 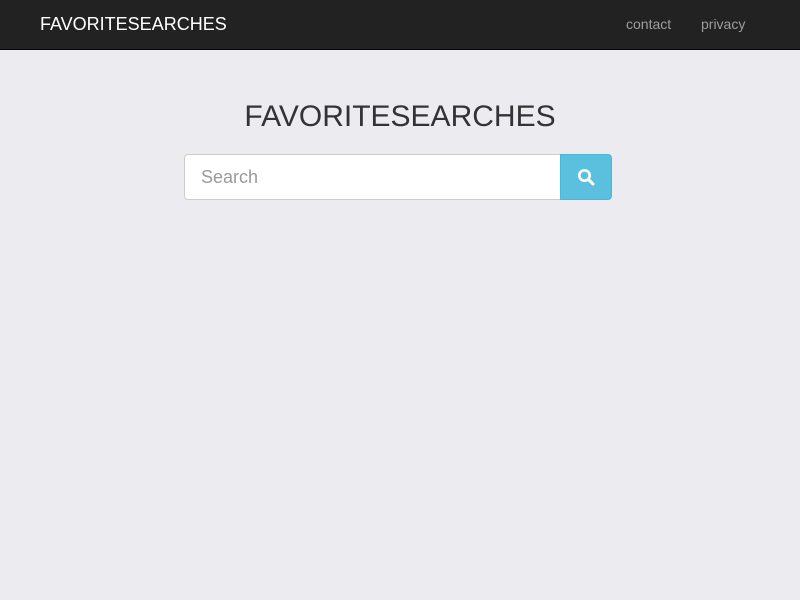 I want to click on nav-link-contact: contact, so click(x=648, y=24).